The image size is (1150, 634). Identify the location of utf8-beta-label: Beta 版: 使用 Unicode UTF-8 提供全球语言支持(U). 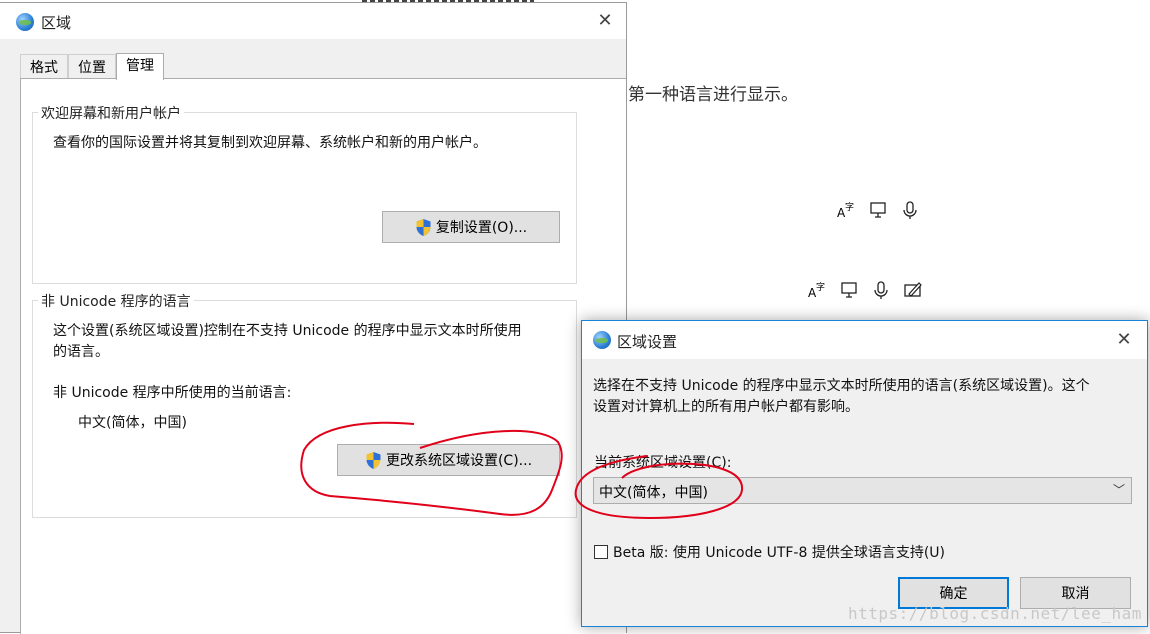
(779, 552).